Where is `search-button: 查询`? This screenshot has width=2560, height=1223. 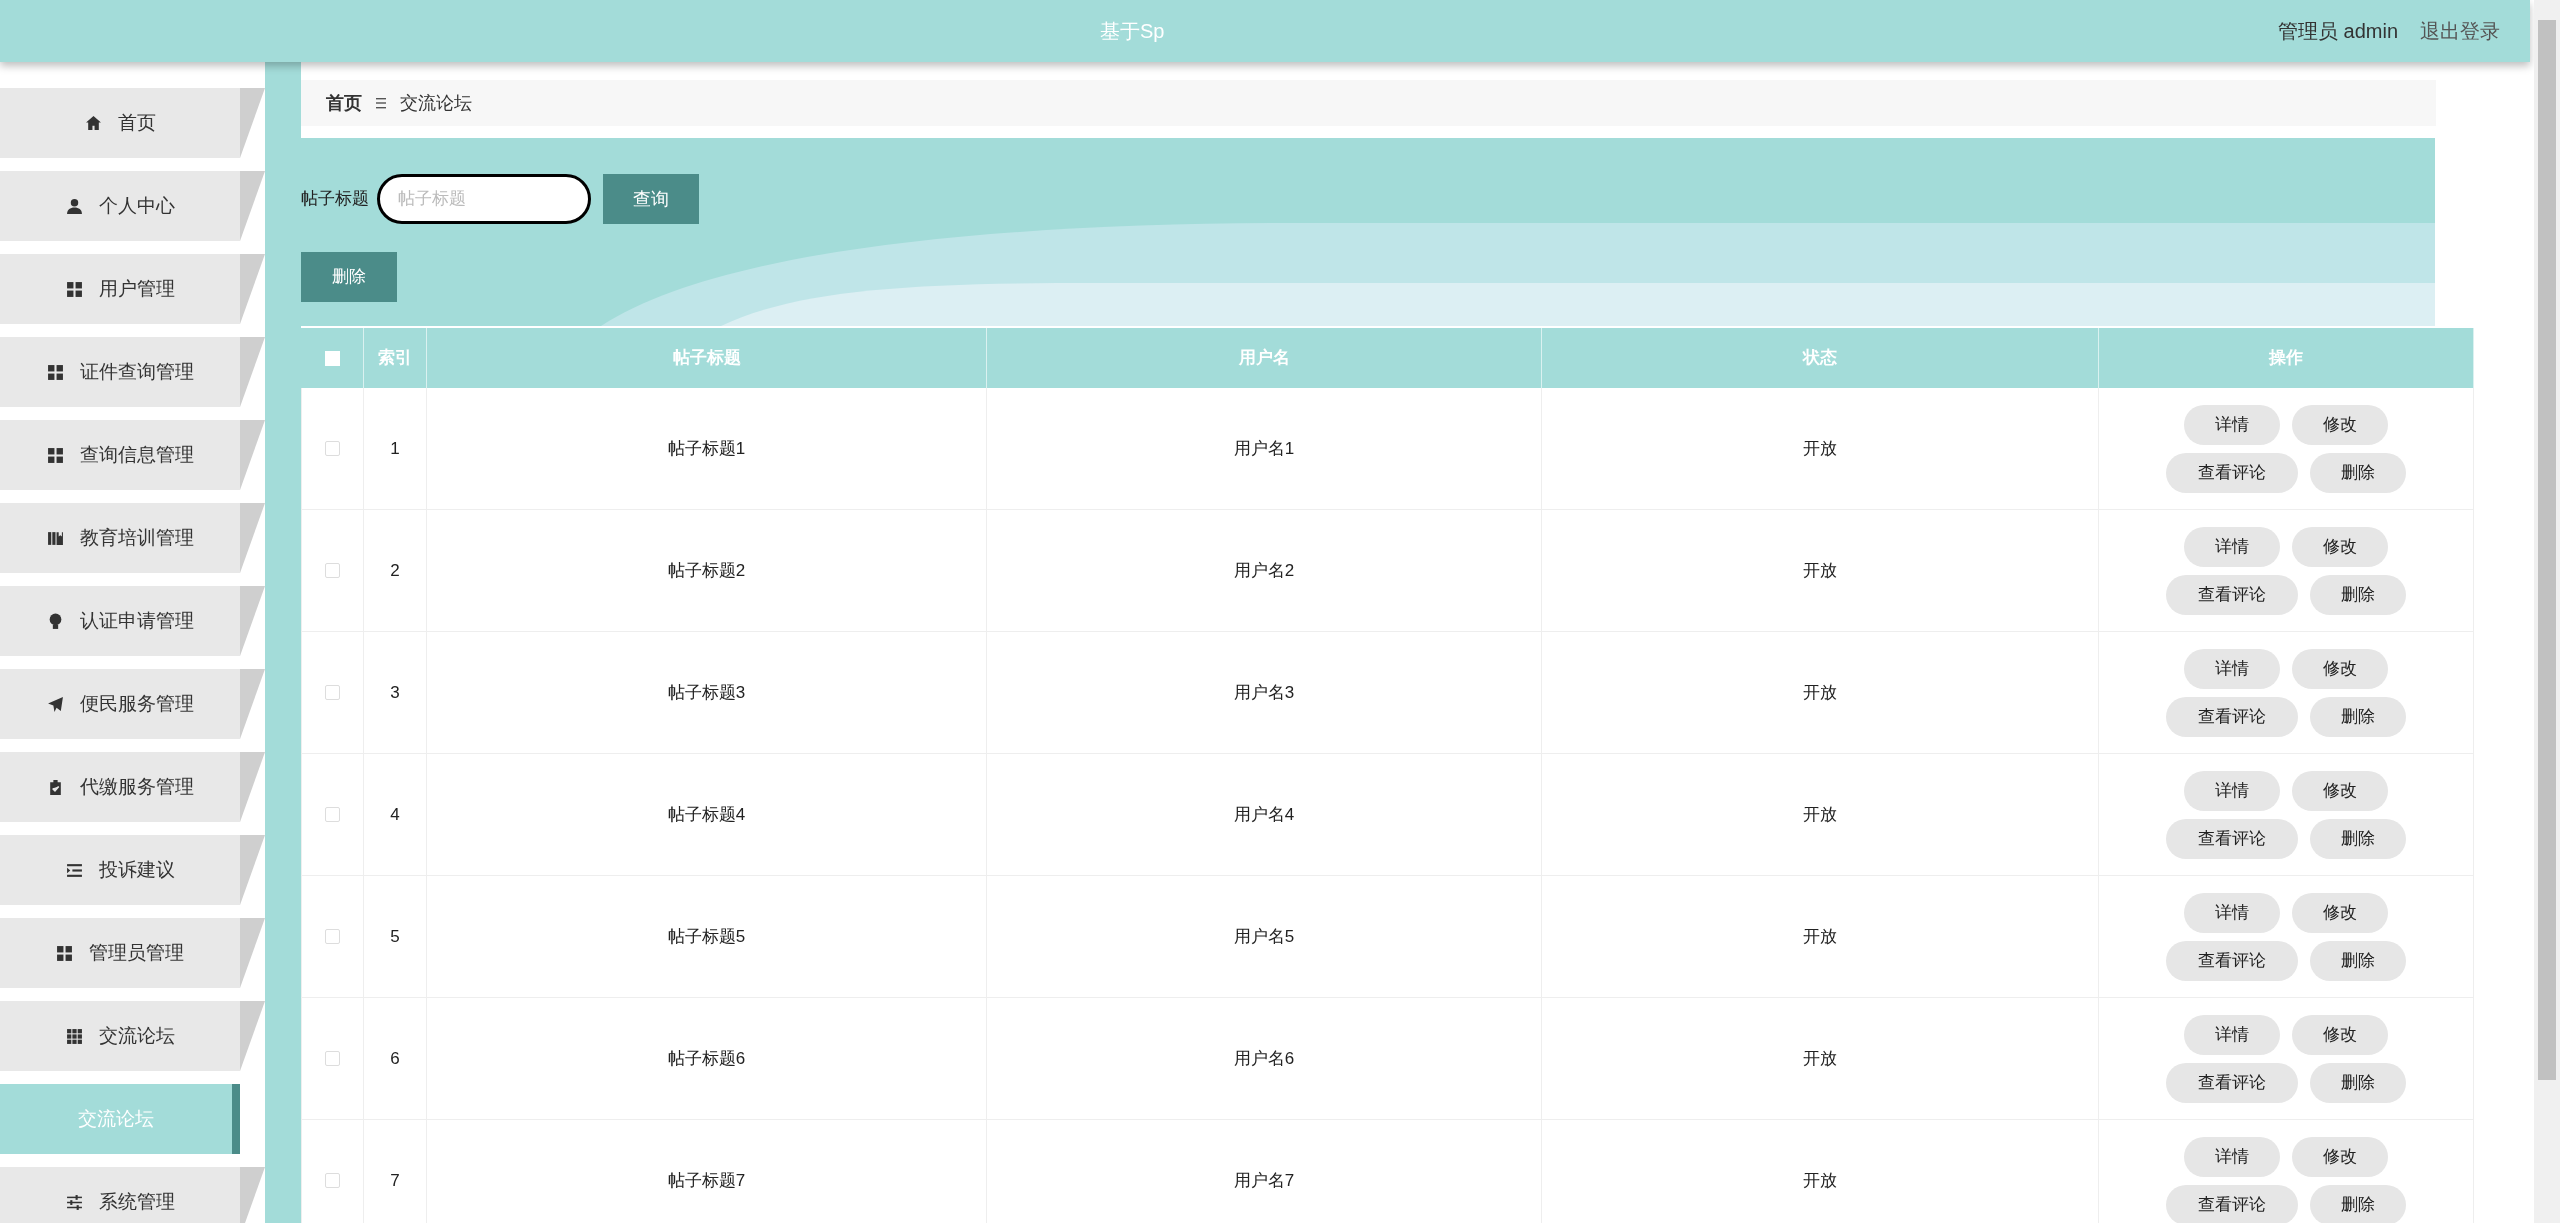
search-button: 查询 is located at coordinates (651, 199).